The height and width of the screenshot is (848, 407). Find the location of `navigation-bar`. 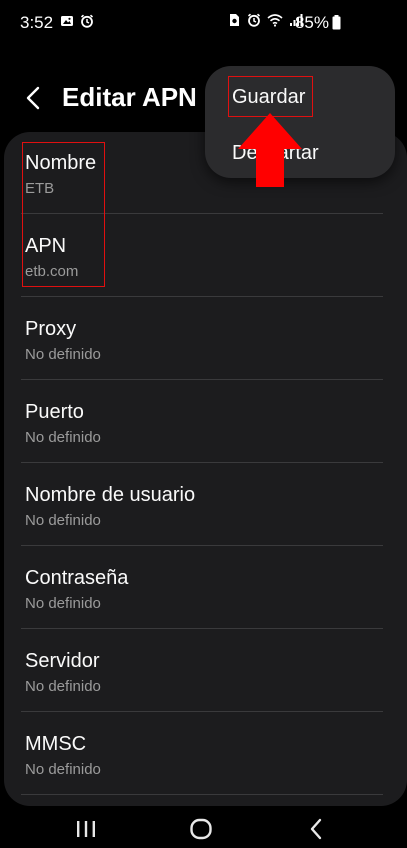

navigation-bar is located at coordinates (203, 827).